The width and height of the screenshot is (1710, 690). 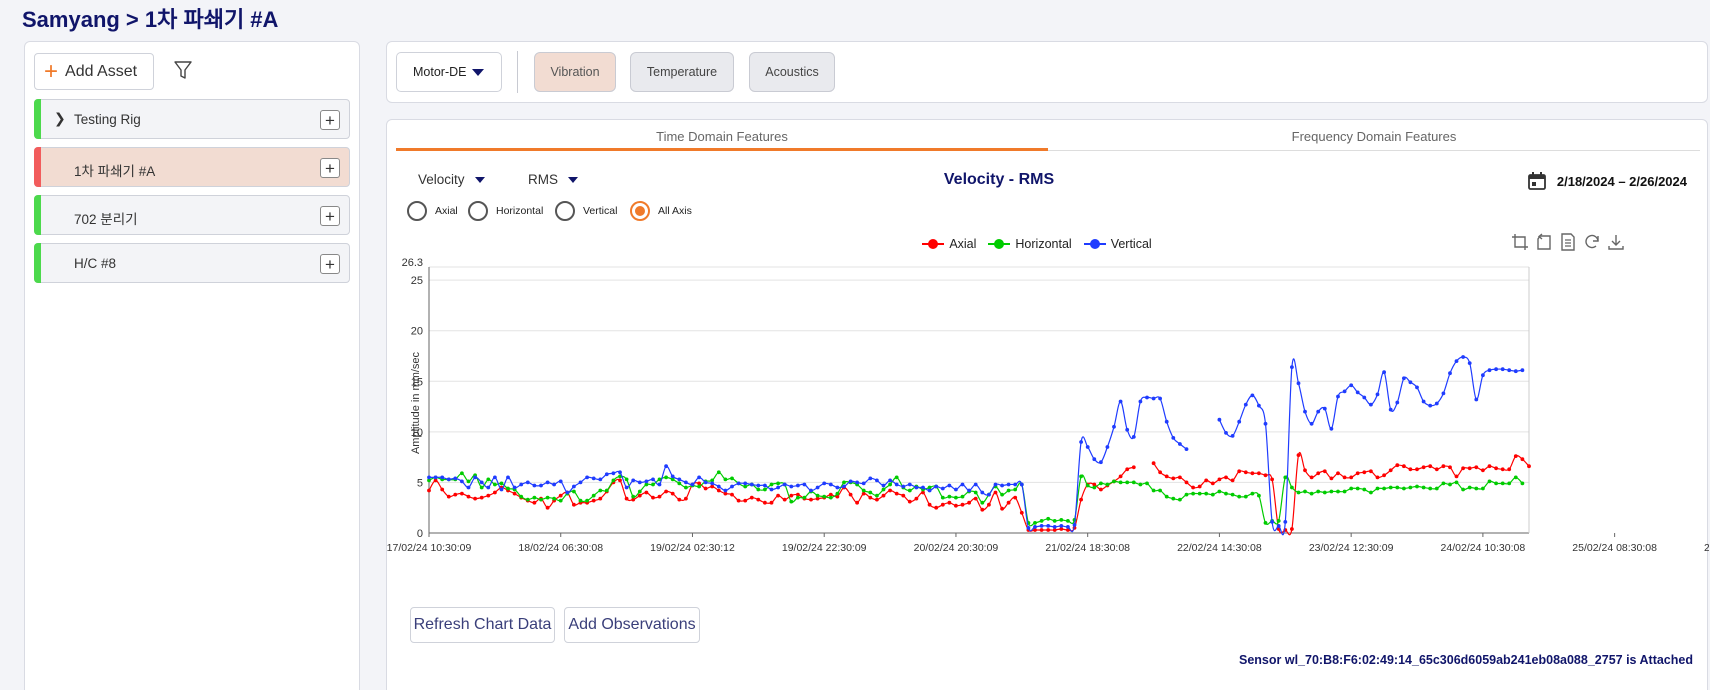 I want to click on radio-axial: Axial, so click(x=432, y=211).